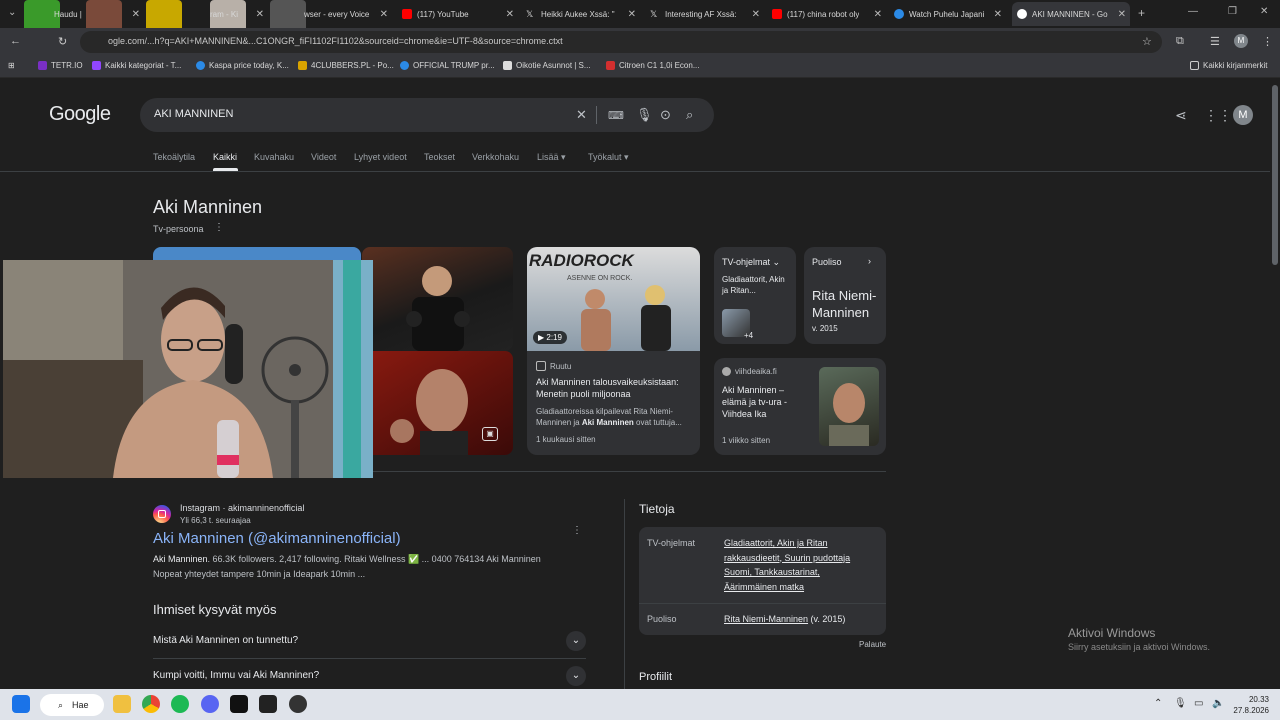 This screenshot has height=720, width=1280. What do you see at coordinates (772, 572) in the screenshot?
I see `tv-link: Suomi, Tankkaustarinat,` at bounding box center [772, 572].